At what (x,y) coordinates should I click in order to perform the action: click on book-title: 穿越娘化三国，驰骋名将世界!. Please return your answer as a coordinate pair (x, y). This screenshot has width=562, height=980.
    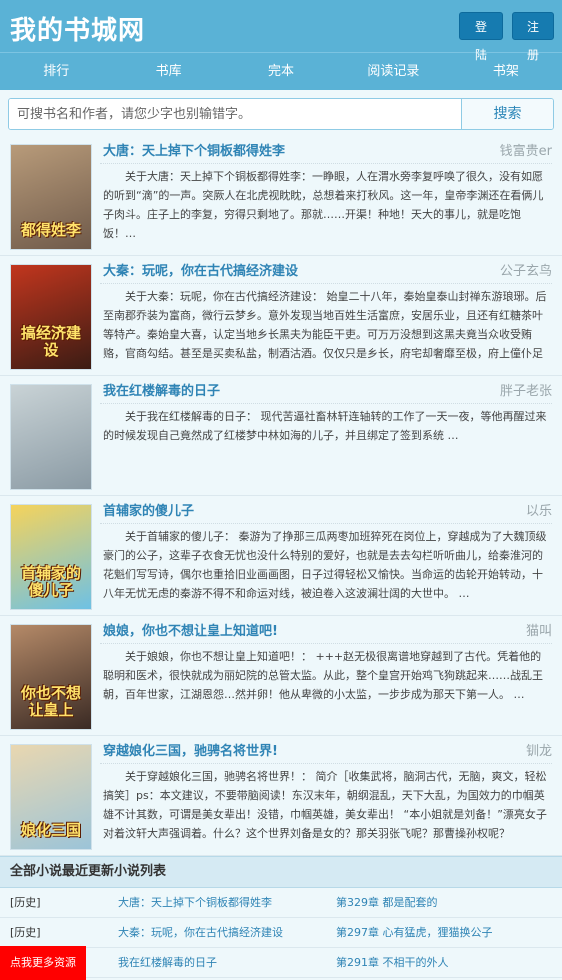
    Looking at the image, I should click on (190, 749).